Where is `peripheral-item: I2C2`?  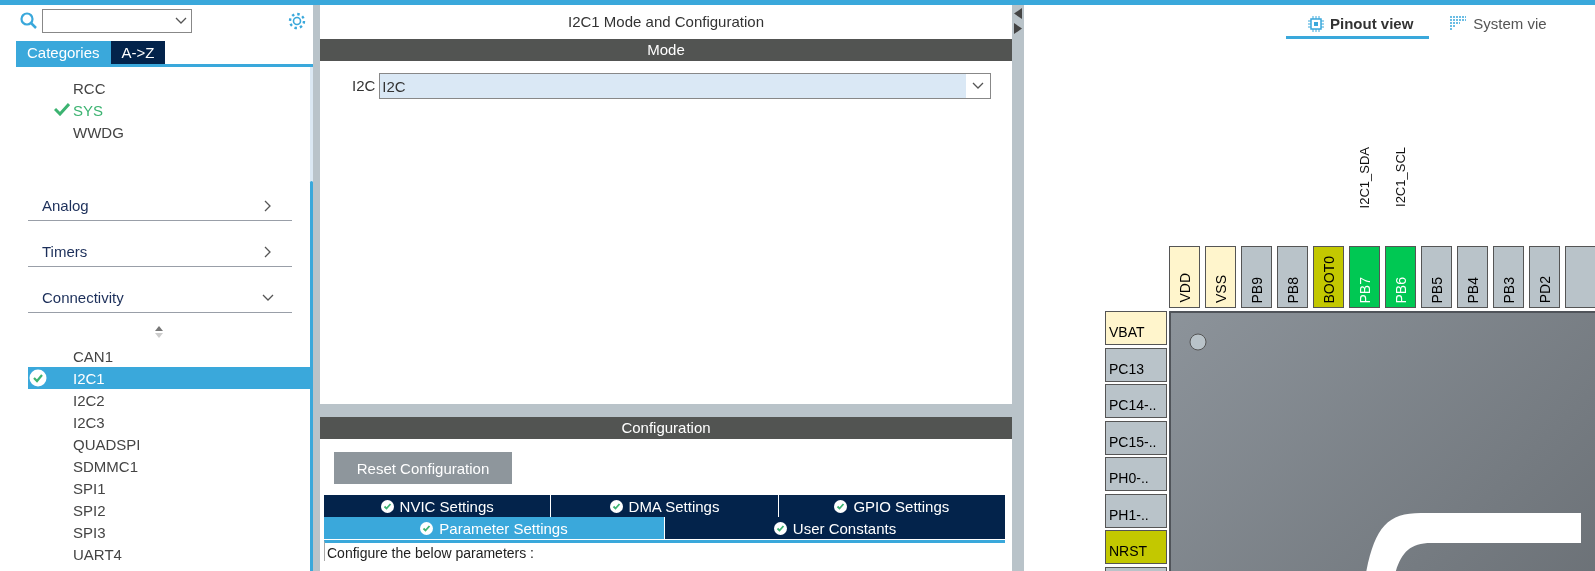
peripheral-item: I2C2 is located at coordinates (169, 400).